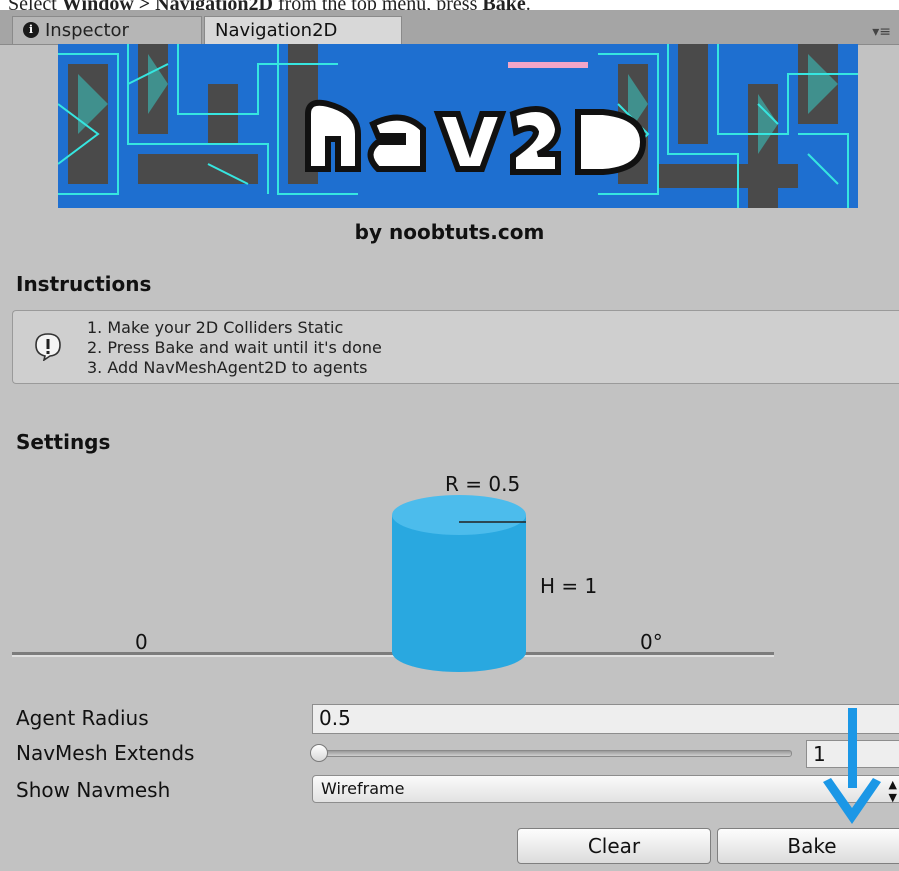 This screenshot has height=871, width=899. I want to click on info-icon: i, so click(31, 29).